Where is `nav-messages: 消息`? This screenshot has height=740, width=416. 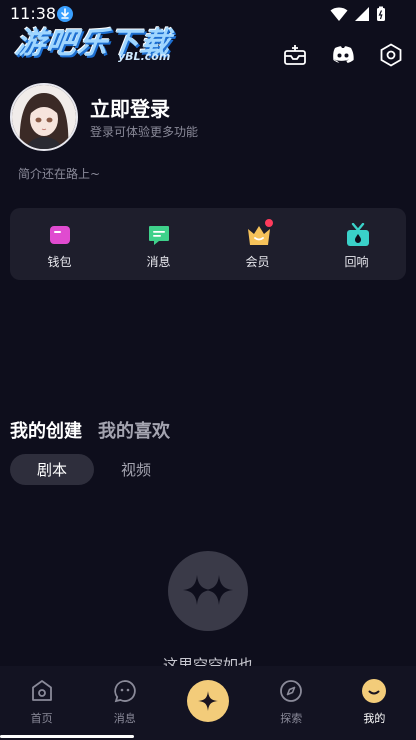 nav-messages: 消息 is located at coordinates (124, 703).